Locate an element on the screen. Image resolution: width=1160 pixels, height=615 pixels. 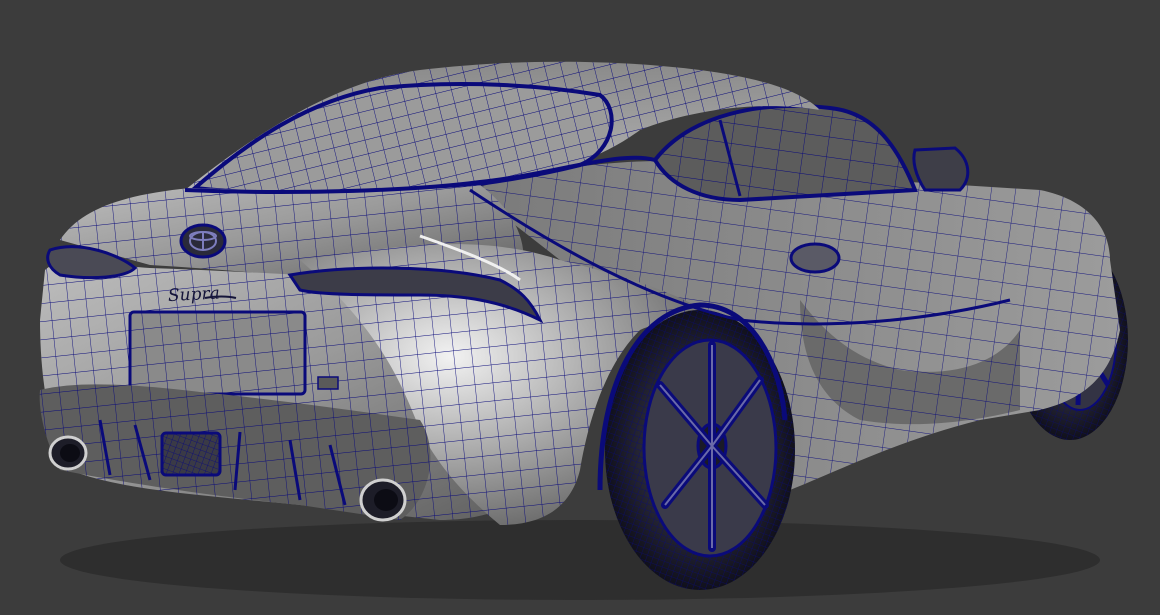
supra-badge-logo: Supra is located at coordinates (194, 294).